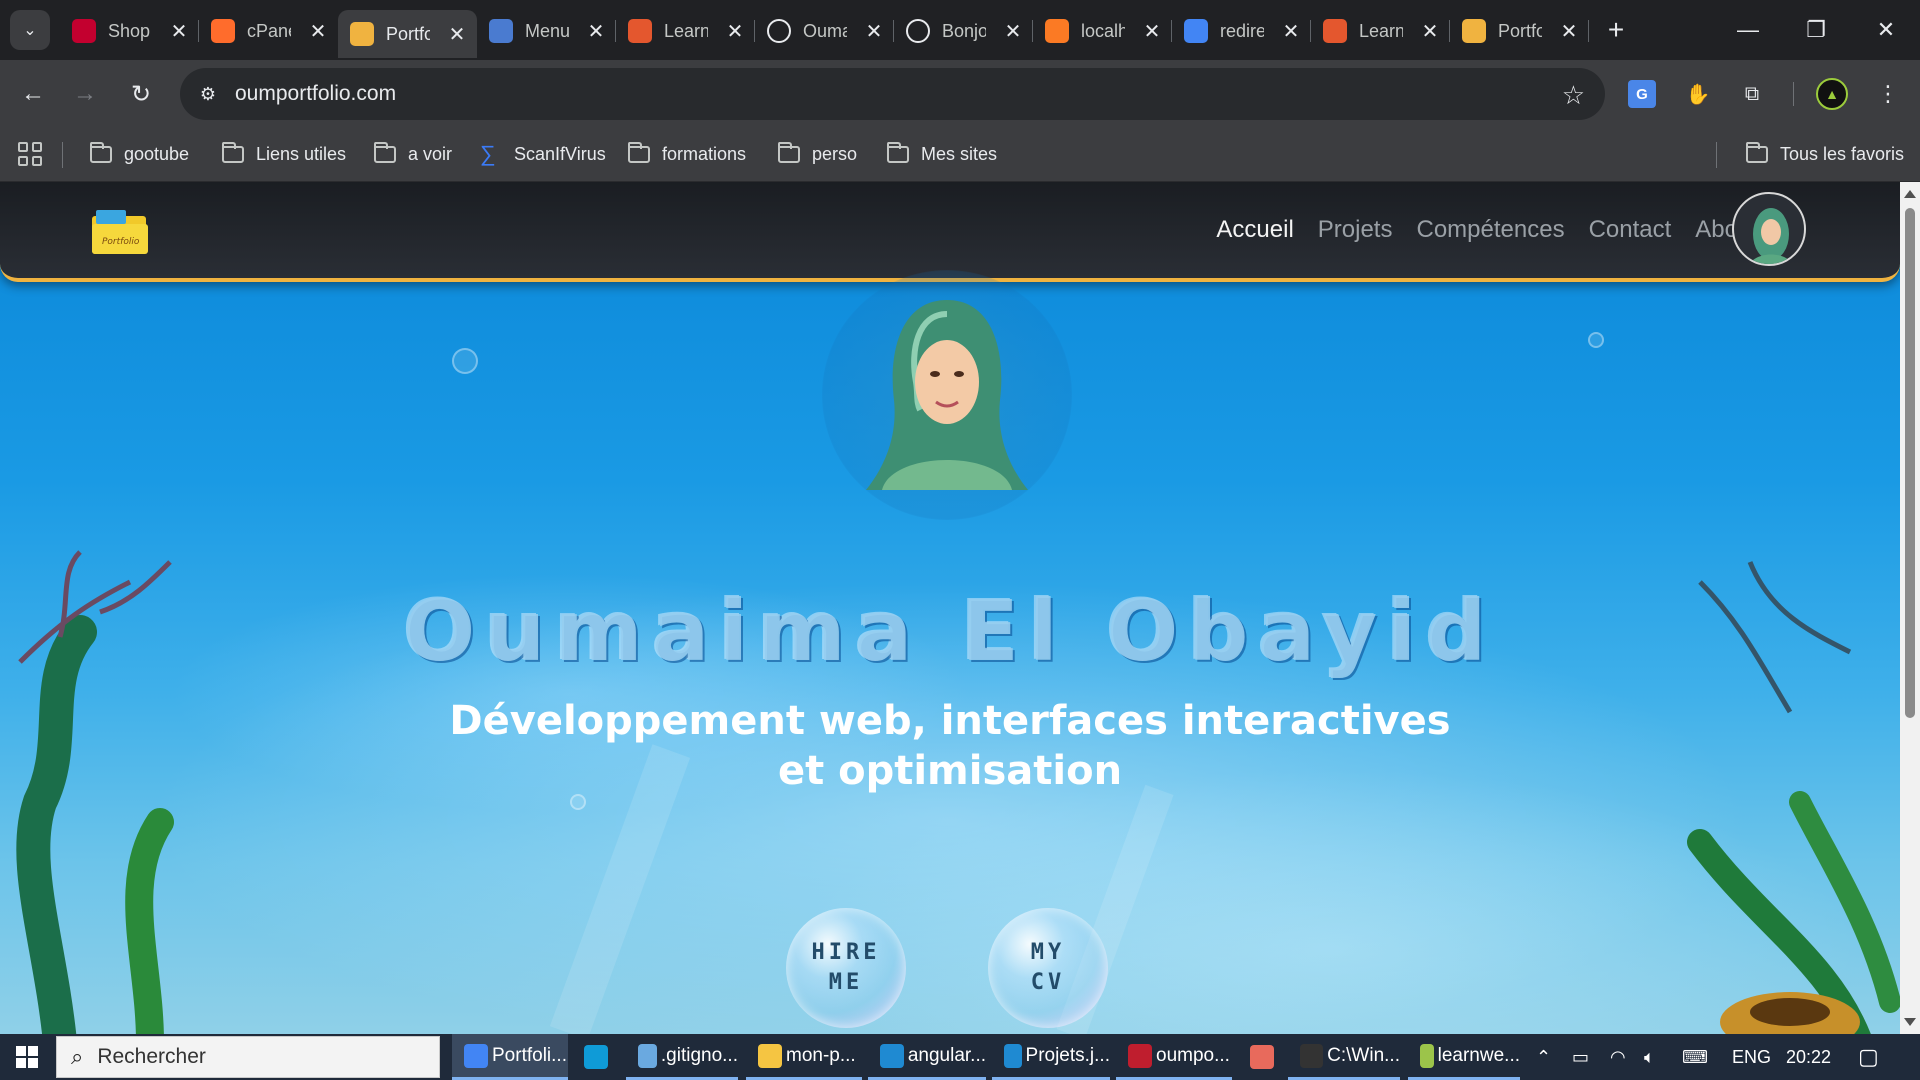 This screenshot has height=1080, width=1920. Describe the element at coordinates (1102, 31) in the screenshot. I see `browser-tab: localhost ✕` at that location.